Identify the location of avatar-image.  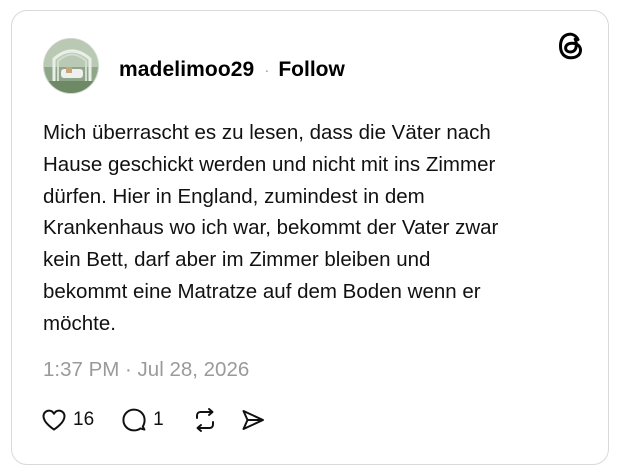
(71, 66).